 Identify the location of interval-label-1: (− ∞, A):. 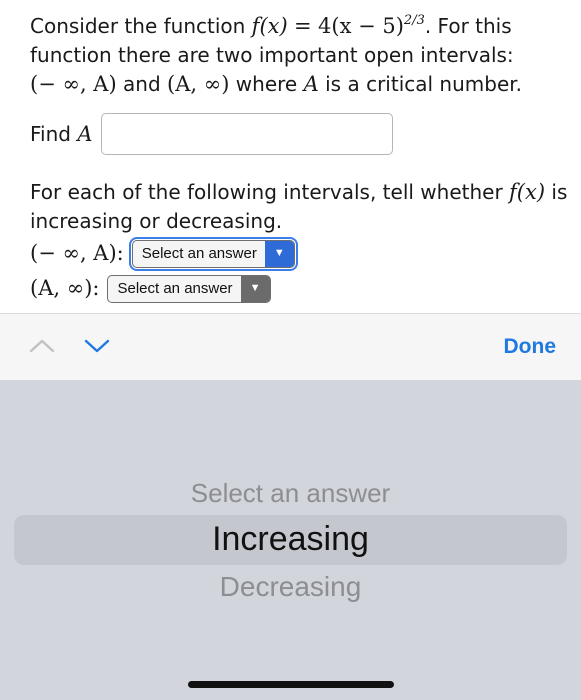
(77, 253).